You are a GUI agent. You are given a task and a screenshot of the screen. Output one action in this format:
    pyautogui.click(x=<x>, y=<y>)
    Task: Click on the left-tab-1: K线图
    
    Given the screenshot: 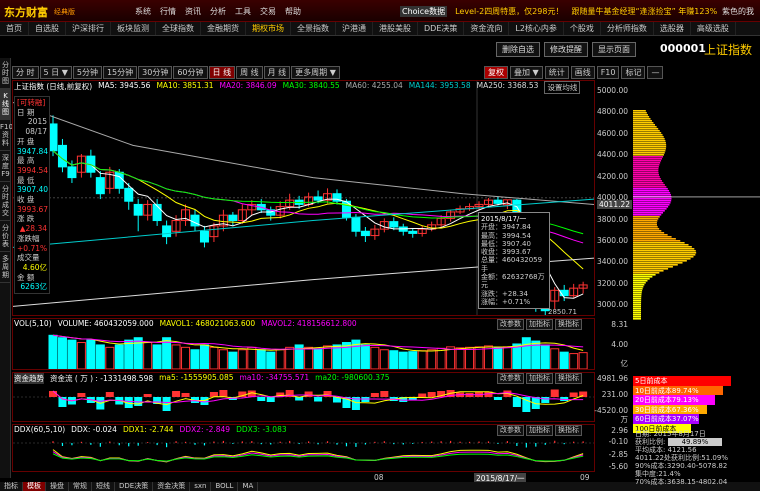 What is the action you would take?
    pyautogui.click(x=5, y=104)
    